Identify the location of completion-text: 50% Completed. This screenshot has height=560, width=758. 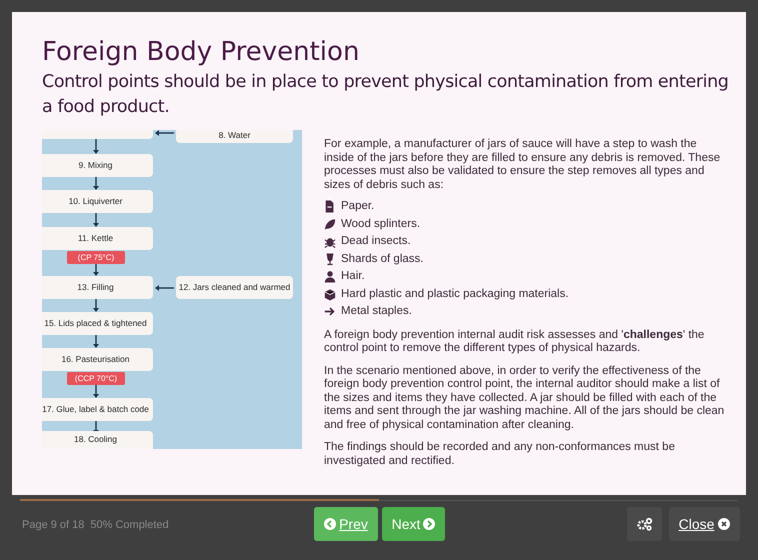
(129, 525).